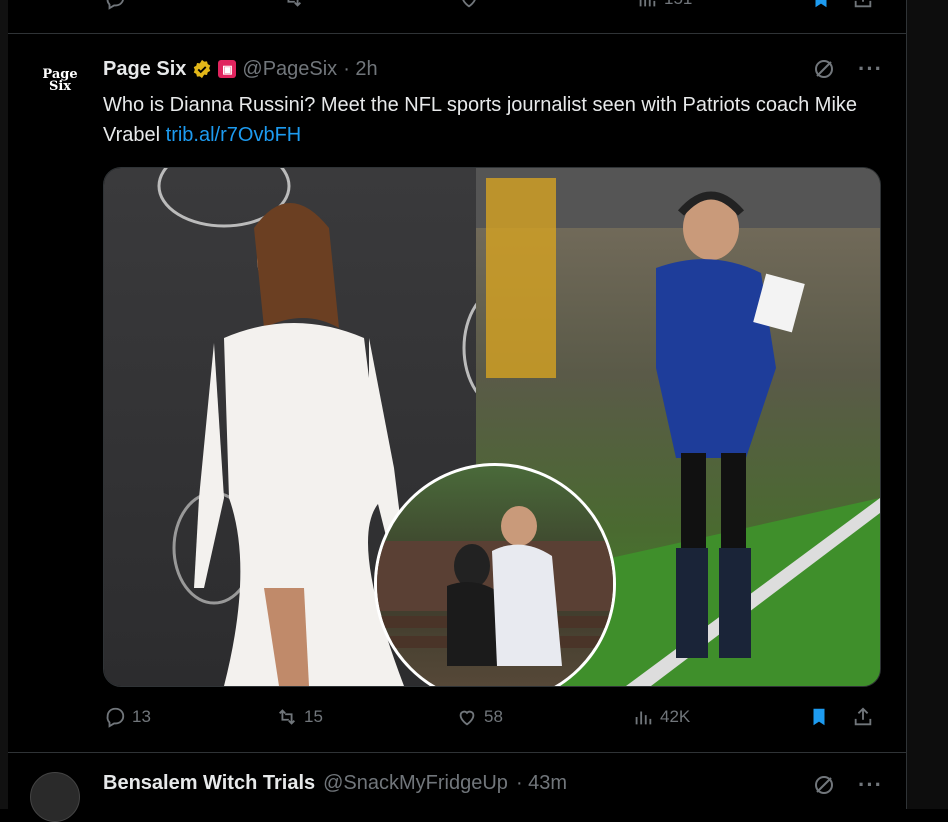  I want to click on tweet-actions: 13 15 58 42K, so click(453, 721).